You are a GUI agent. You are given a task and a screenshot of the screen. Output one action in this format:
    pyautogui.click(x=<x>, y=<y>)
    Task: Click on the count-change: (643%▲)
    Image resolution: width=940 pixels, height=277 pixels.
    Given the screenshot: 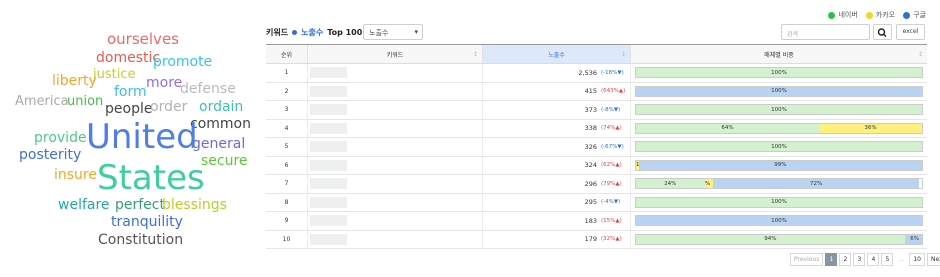 What is the action you would take?
    pyautogui.click(x=613, y=91)
    